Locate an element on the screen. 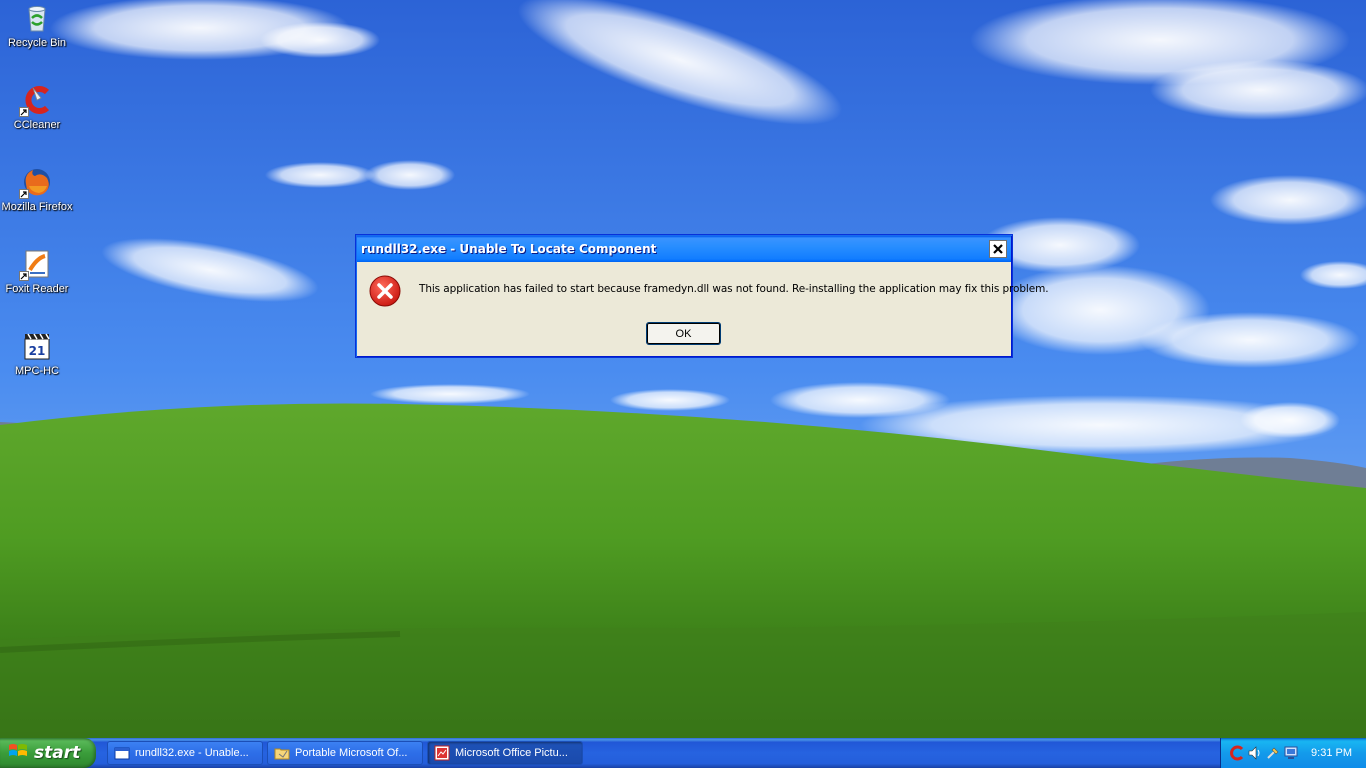 Image resolution: width=1366 pixels, height=768 pixels. network-icon is located at coordinates (1291, 753).